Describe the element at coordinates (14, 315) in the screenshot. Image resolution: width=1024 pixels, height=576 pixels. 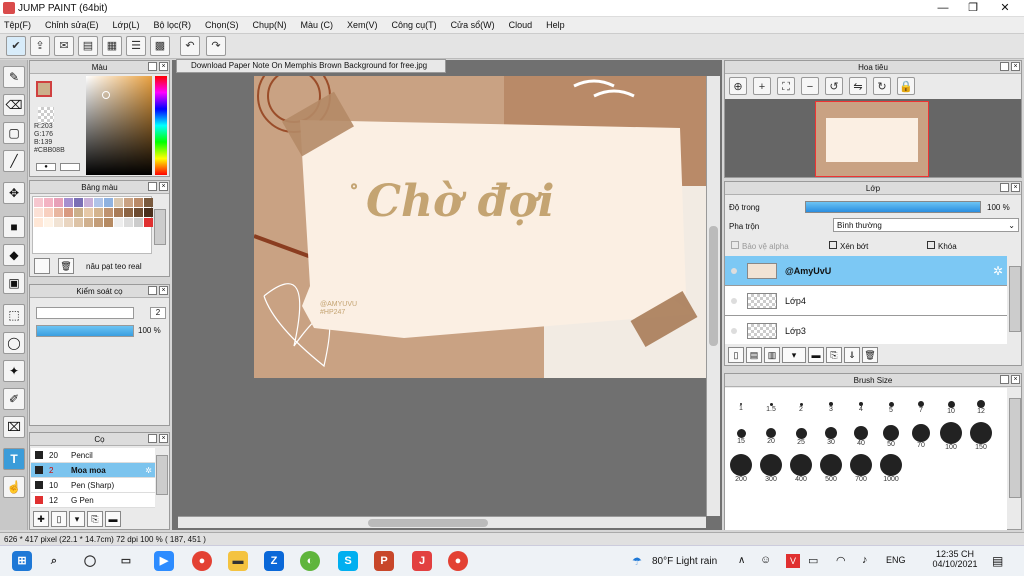
I see `select-tool-icon: ⬚` at that location.